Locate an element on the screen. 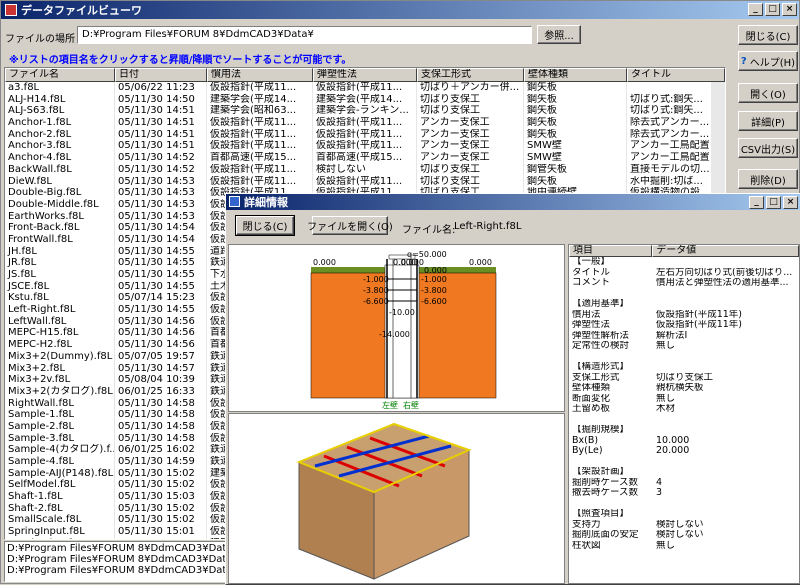 The width and height of the screenshot is (800, 585). maximize-button: □ is located at coordinates (772, 9).